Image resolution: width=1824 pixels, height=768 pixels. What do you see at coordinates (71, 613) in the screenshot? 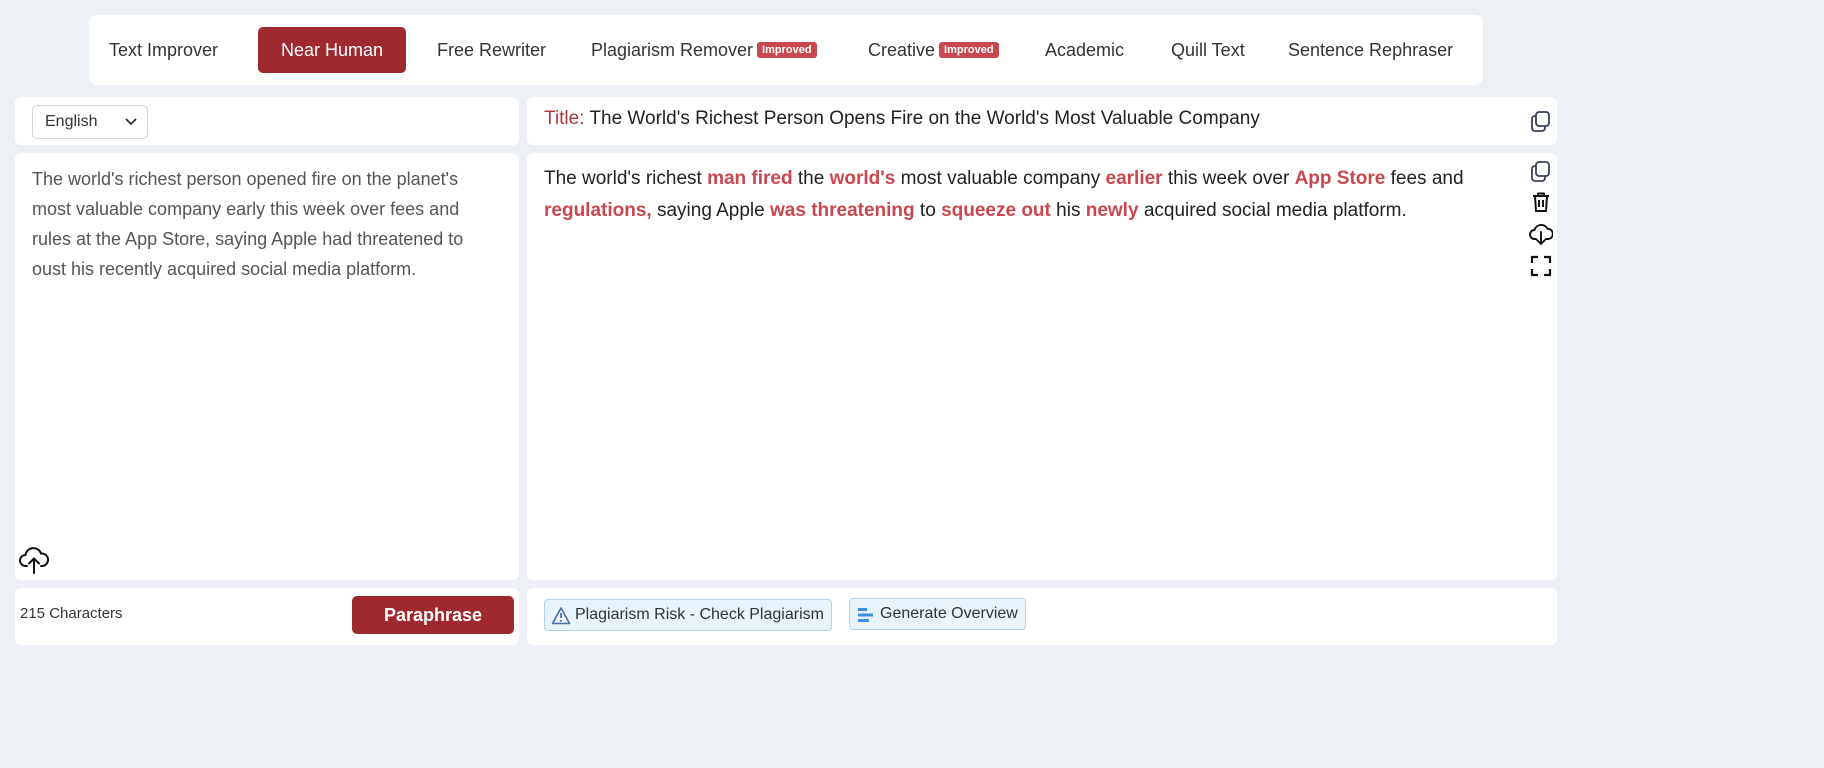
I see `character-count: 215 Characters` at bounding box center [71, 613].